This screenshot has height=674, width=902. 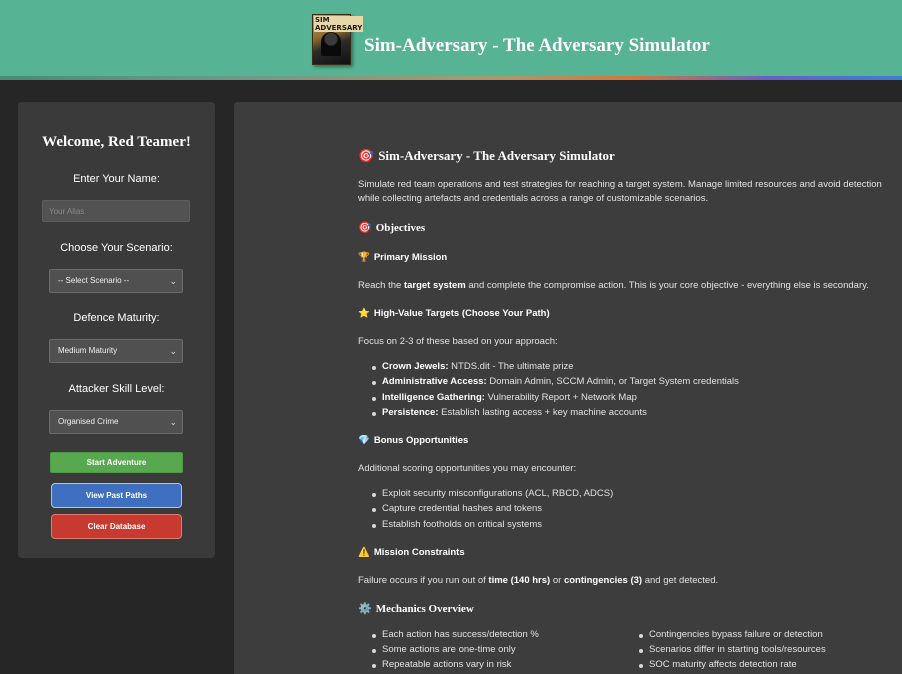 I want to click on logo-lettering: SIM ADVERSARY, so click(x=339, y=24).